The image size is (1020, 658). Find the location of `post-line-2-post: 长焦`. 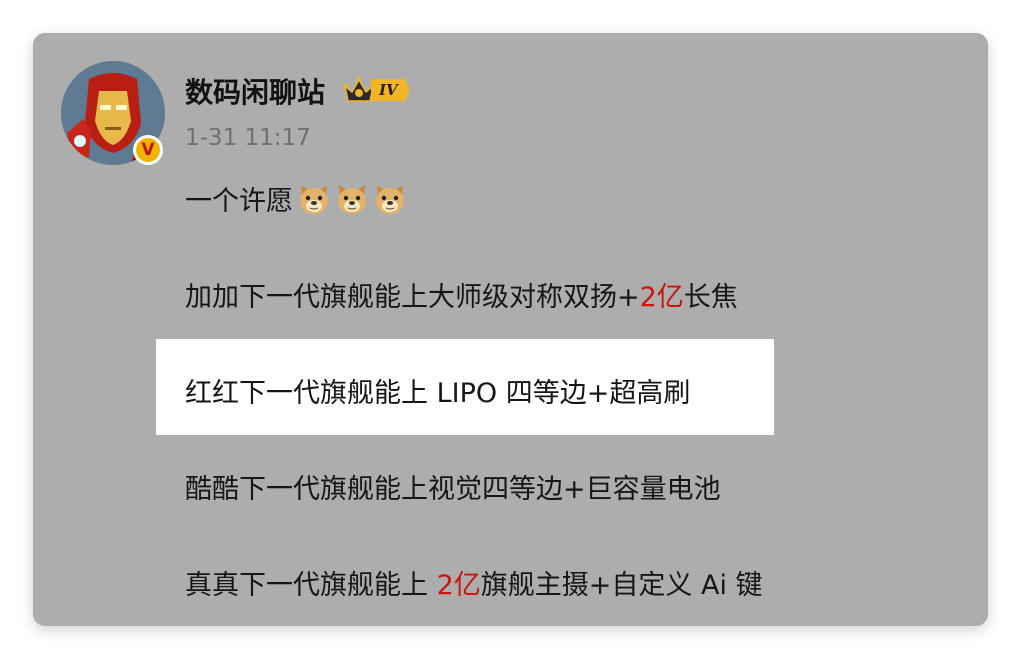

post-line-2-post: 长焦 is located at coordinates (710, 297).